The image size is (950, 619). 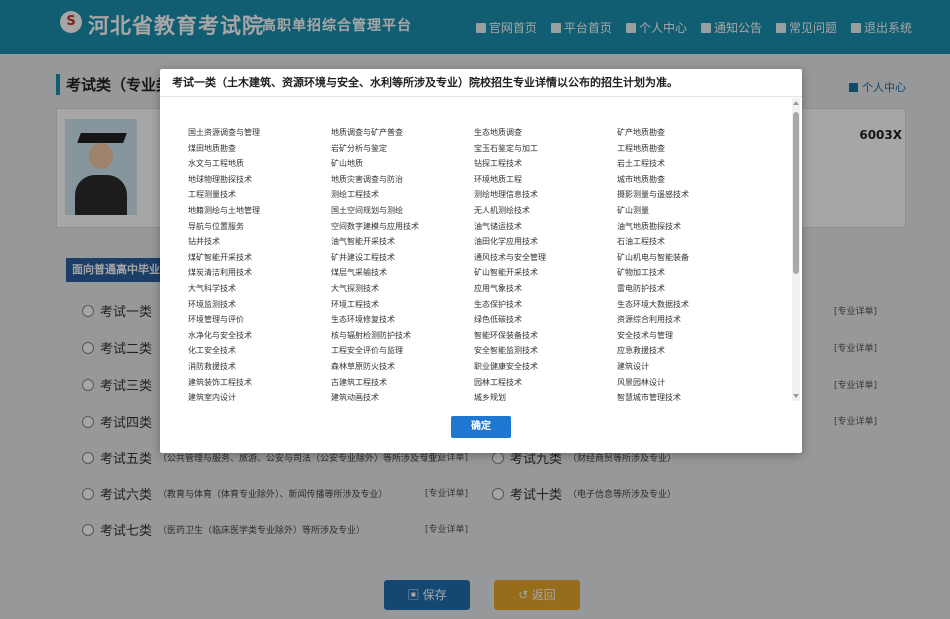 What do you see at coordinates (641, 288) in the screenshot?
I see `major-item: 雷电防护技术` at bounding box center [641, 288].